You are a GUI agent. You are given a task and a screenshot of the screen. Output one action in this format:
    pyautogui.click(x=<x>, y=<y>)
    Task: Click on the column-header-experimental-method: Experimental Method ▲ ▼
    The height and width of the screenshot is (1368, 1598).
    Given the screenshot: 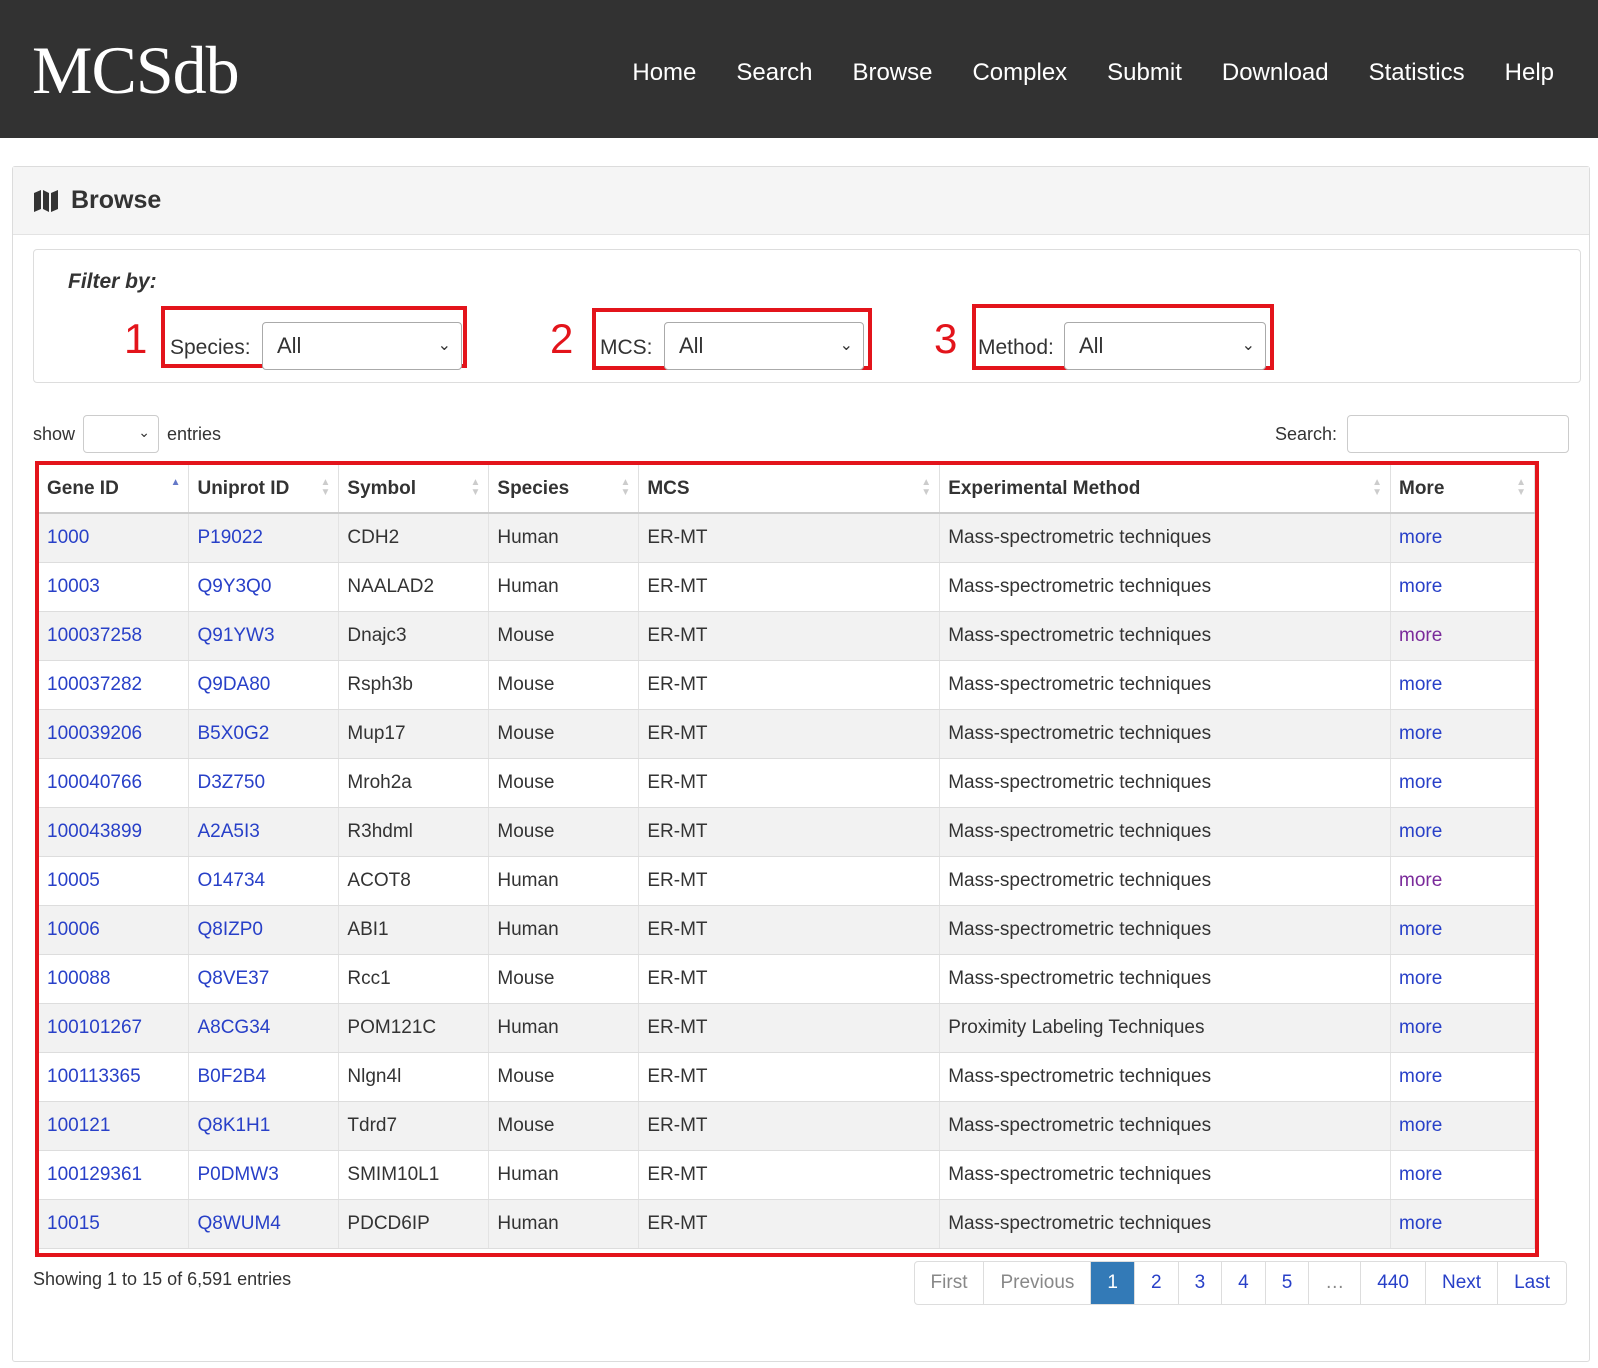 What is the action you would take?
    pyautogui.click(x=1165, y=489)
    